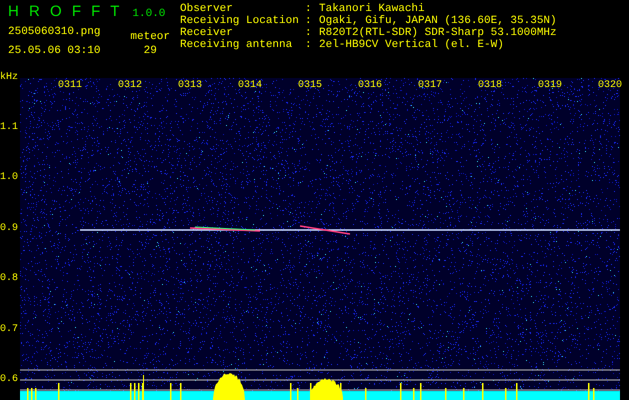 This screenshot has height=400, width=629. What do you see at coordinates (9, 279) in the screenshot?
I see `y-tick-label: 0.8` at bounding box center [9, 279].